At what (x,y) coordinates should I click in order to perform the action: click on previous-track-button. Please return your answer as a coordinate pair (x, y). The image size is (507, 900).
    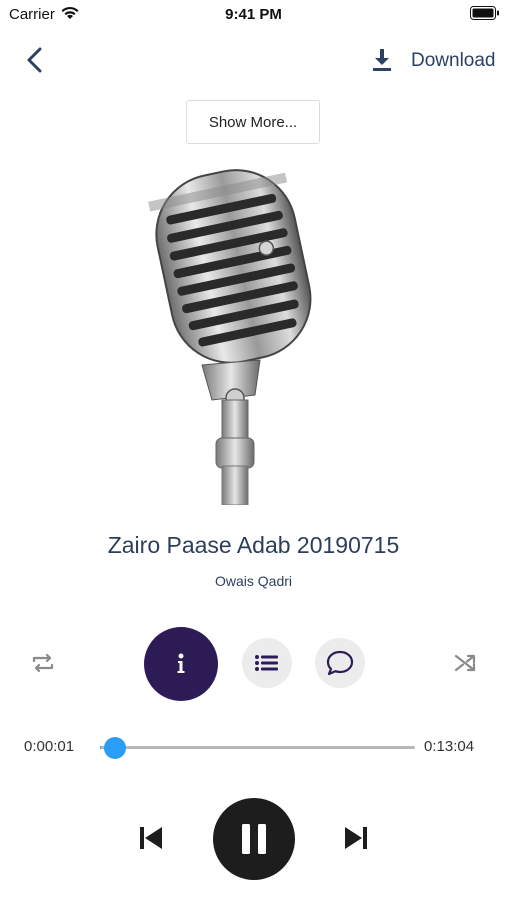
    Looking at the image, I should click on (151, 838).